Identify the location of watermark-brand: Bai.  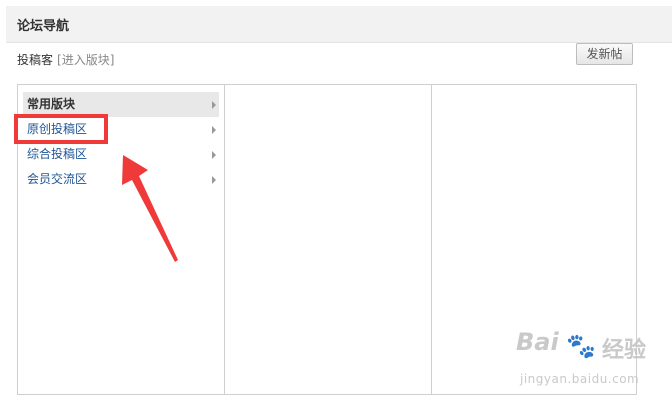
(537, 342).